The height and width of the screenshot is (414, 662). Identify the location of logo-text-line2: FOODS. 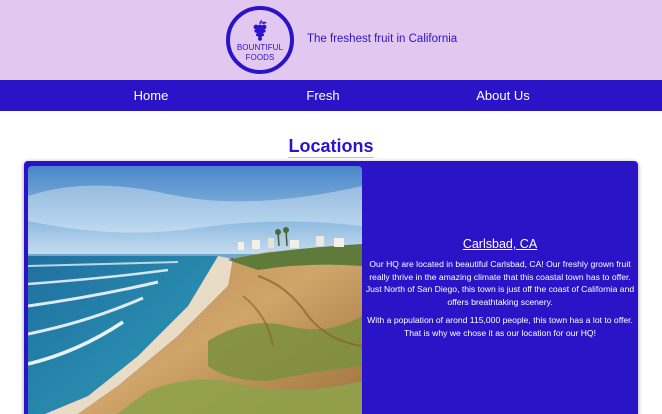
(260, 57).